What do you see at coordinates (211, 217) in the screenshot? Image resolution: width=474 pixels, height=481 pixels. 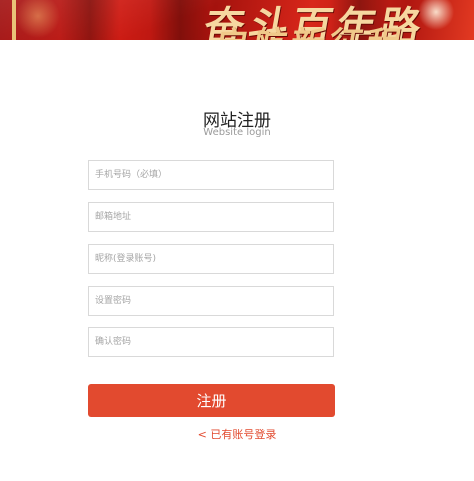 I see `email-input` at bounding box center [211, 217].